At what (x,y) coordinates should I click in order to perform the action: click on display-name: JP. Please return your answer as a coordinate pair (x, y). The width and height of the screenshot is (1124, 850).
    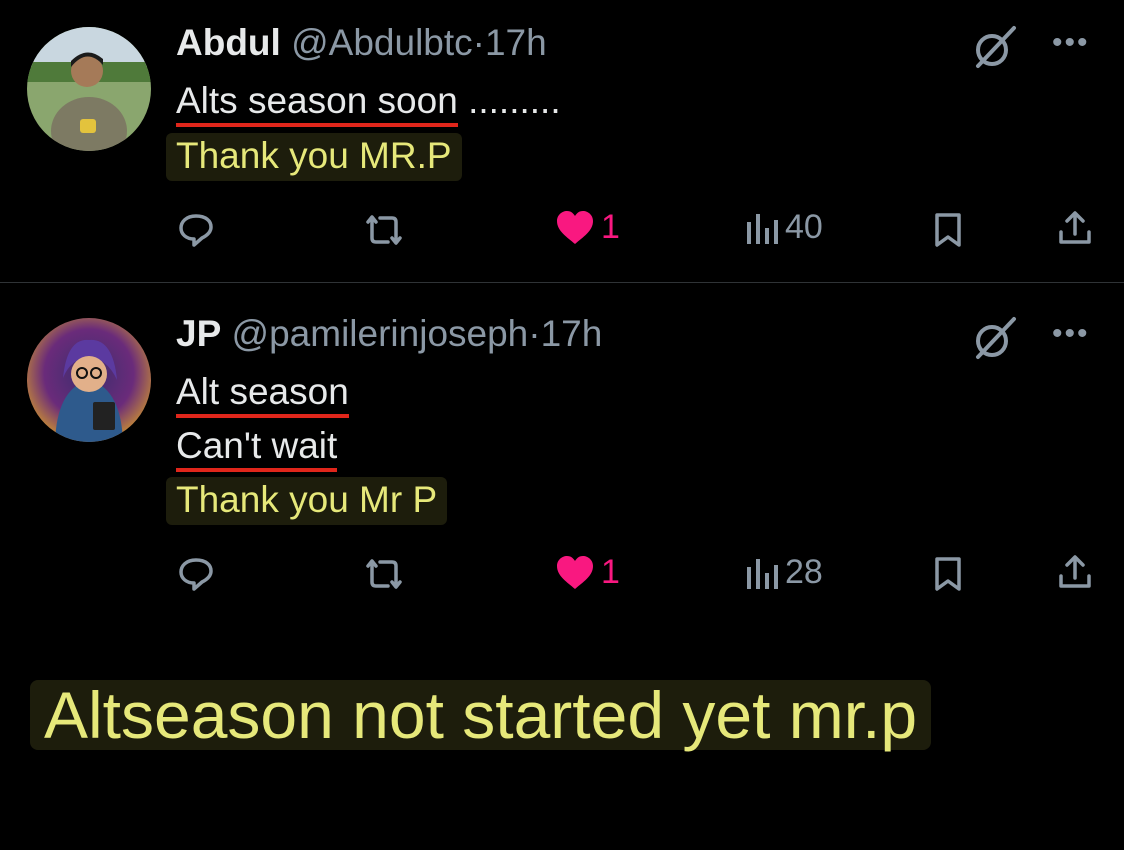
    Looking at the image, I should click on (198, 333).